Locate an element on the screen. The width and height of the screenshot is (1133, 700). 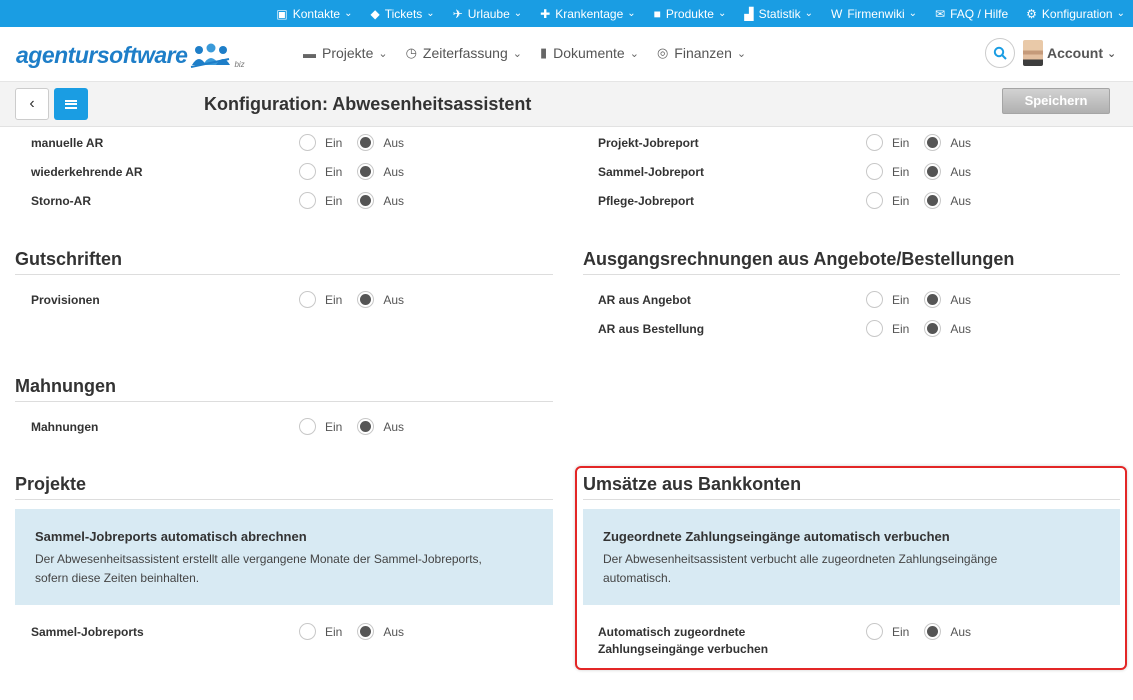
topnav-kontakte: ▣ Kontakte ⌄ is located at coordinates (314, 14).